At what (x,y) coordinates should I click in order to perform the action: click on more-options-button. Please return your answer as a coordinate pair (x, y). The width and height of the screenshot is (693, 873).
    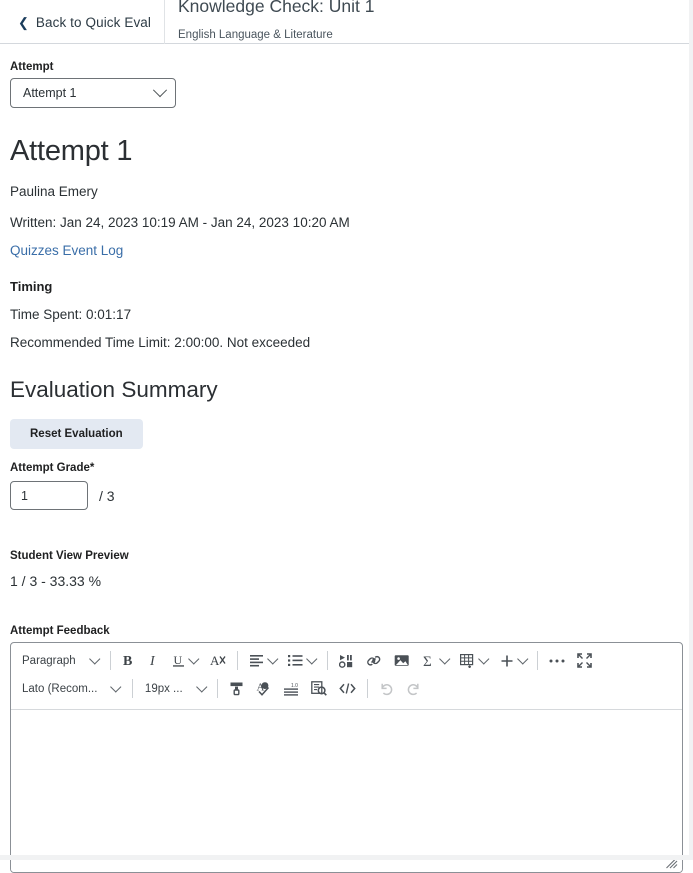
    Looking at the image, I should click on (557, 660).